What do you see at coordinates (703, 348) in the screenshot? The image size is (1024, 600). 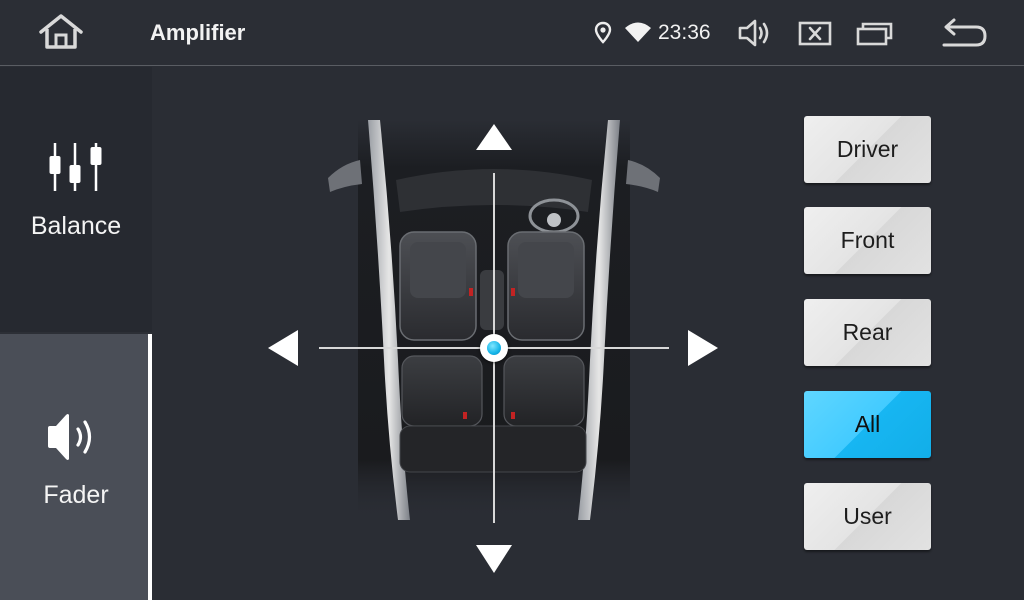 I see `arrow-right-button` at bounding box center [703, 348].